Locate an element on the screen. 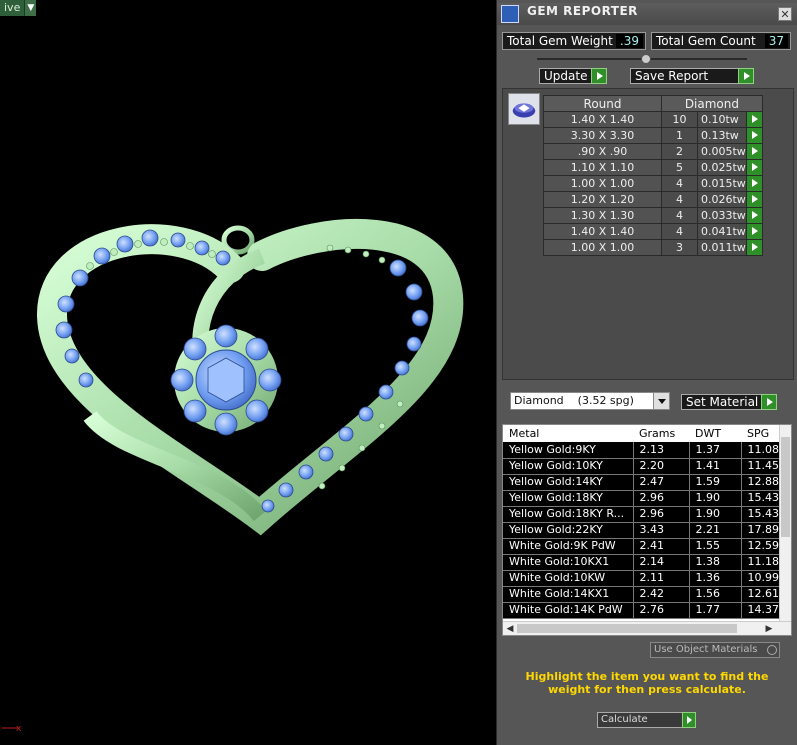 The height and width of the screenshot is (745, 797). total-gem-weight-box: Total Gem Weight .39 is located at coordinates (574, 41).